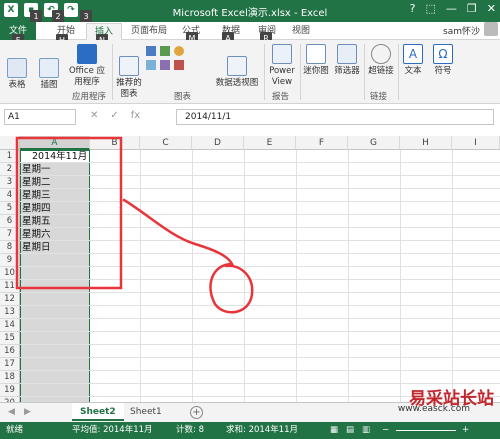 This screenshot has height=439, width=500. I want to click on chart-types-gallery, so click(178, 58).